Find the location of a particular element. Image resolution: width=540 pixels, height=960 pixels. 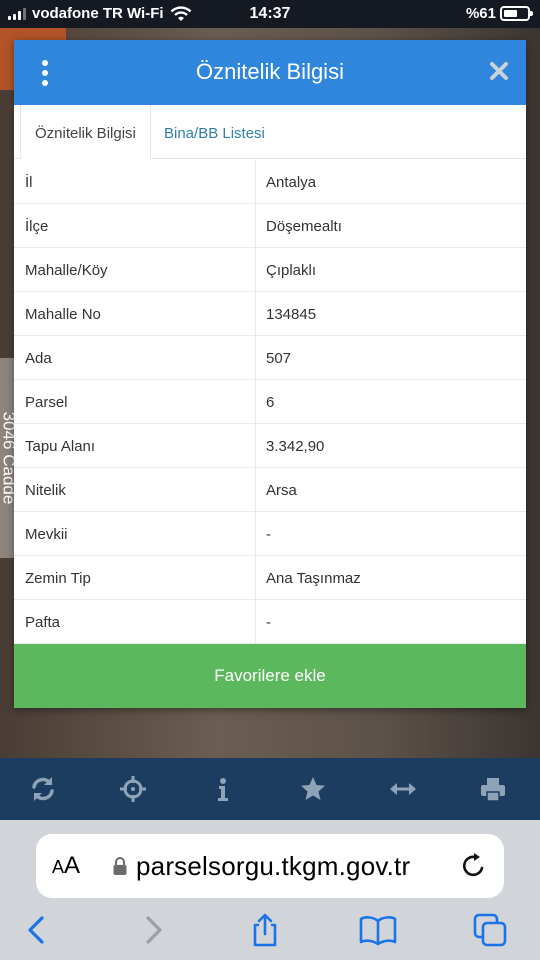

row-key-ilce: İlçe is located at coordinates (37, 226).